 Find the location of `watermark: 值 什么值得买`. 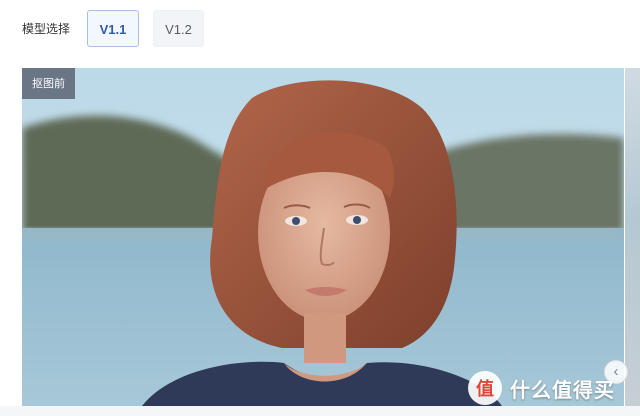

watermark: 值 什么值得买 is located at coordinates (541, 388).